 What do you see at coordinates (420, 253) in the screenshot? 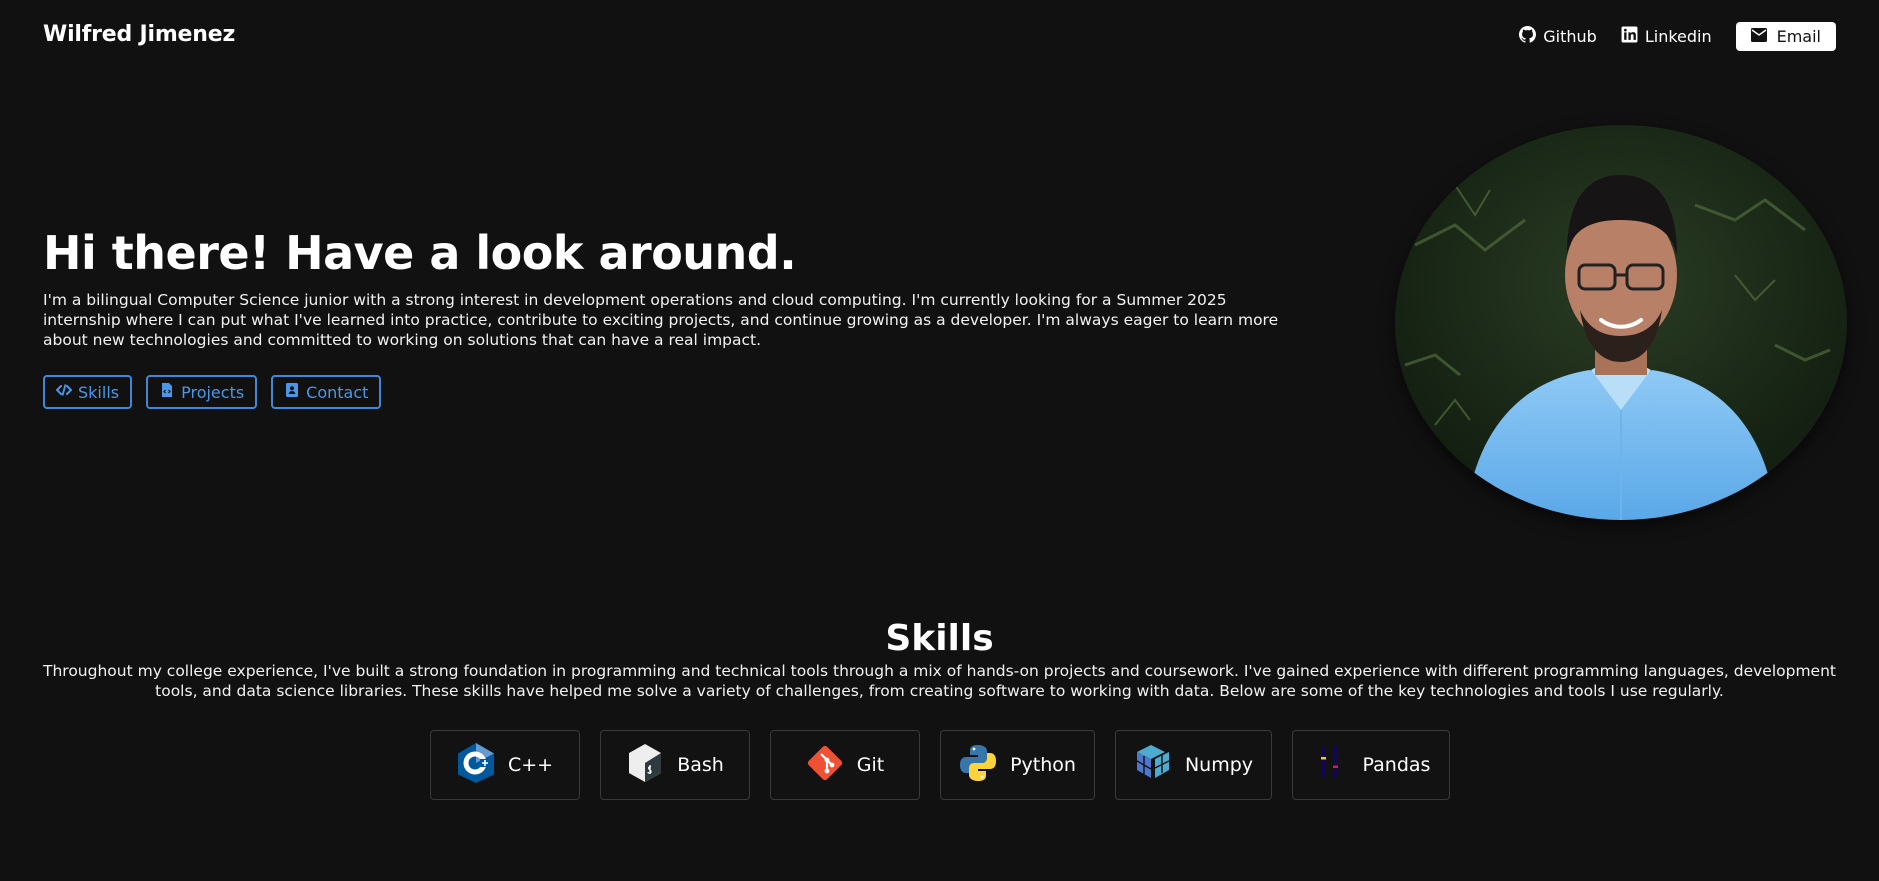
I see `hero-title: Hi there! Have a look around.` at bounding box center [420, 253].